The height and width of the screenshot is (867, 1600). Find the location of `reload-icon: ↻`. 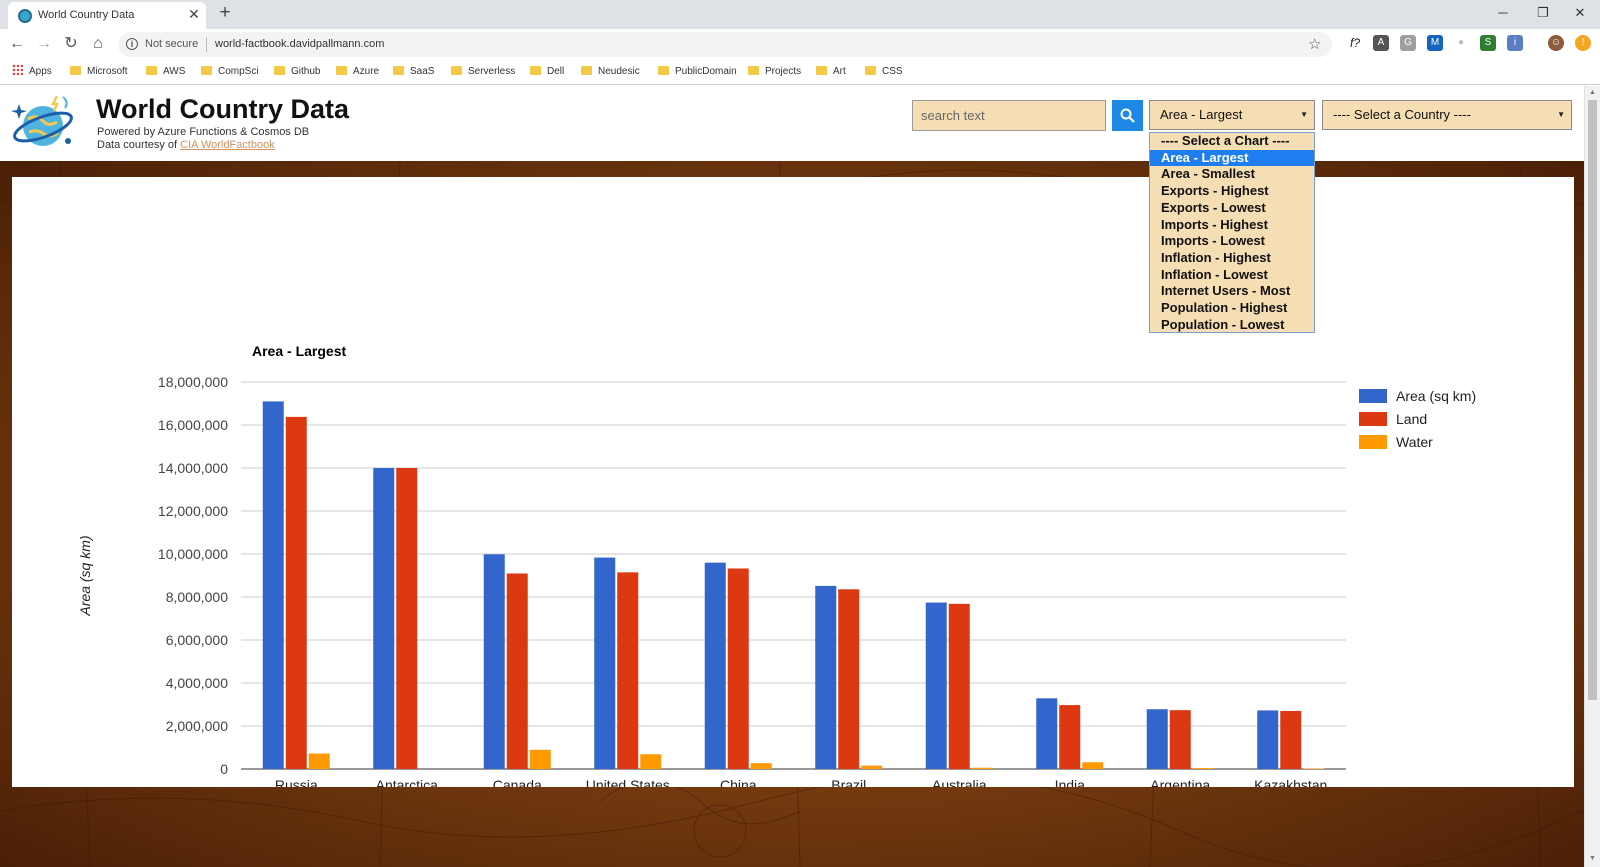

reload-icon: ↻ is located at coordinates (71, 44).